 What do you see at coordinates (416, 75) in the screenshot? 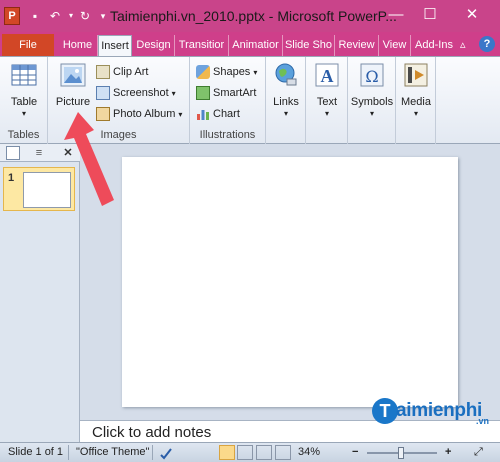
I see `media-icon` at bounding box center [416, 75].